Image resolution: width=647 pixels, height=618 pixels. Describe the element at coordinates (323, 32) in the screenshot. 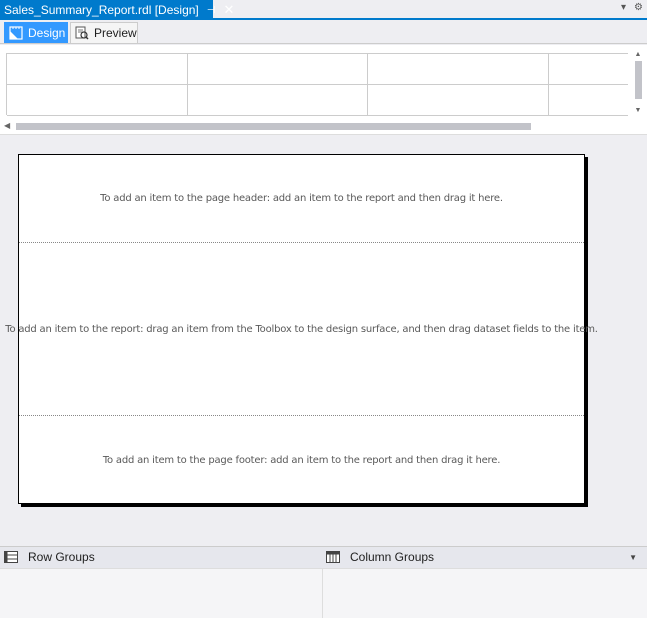

I see `view-mode-toolbar: Design Preview` at that location.